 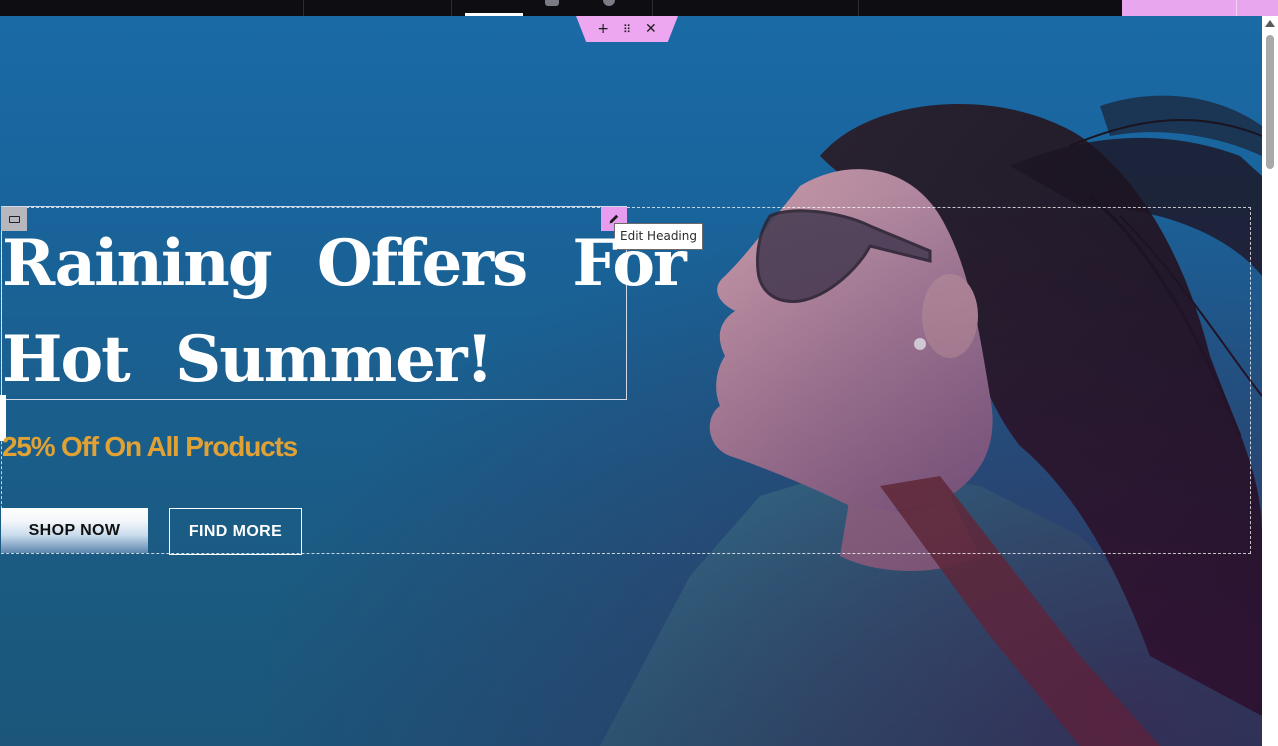 What do you see at coordinates (1270, 102) in the screenshot?
I see `scroll-thumb` at bounding box center [1270, 102].